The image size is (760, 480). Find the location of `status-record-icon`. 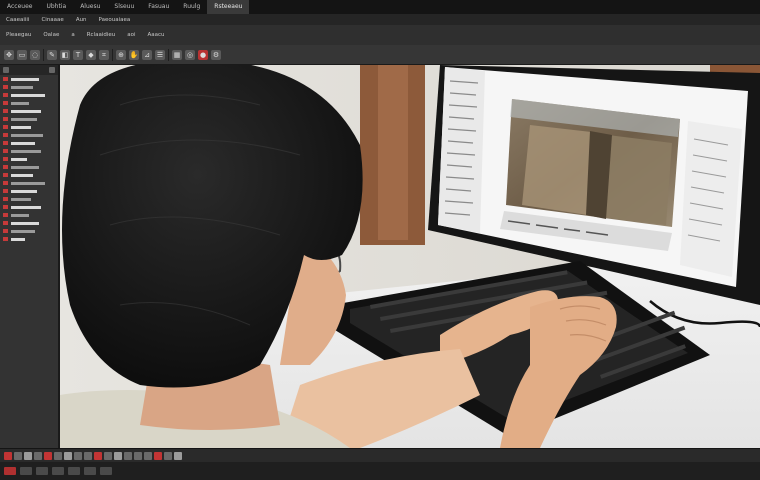

status-record-icon is located at coordinates (10, 471).